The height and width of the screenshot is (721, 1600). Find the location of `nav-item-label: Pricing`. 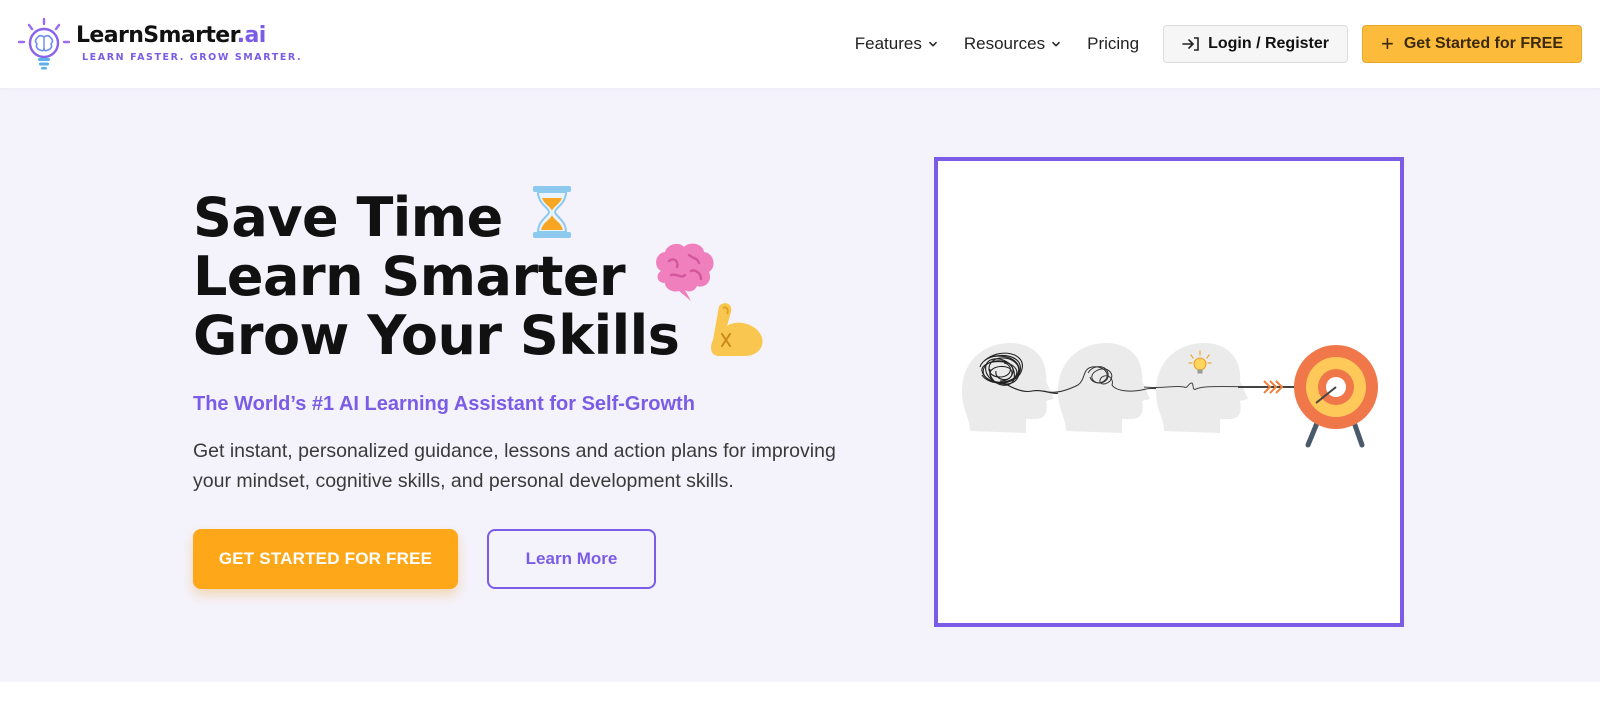

nav-item-label: Pricing is located at coordinates (1113, 43).